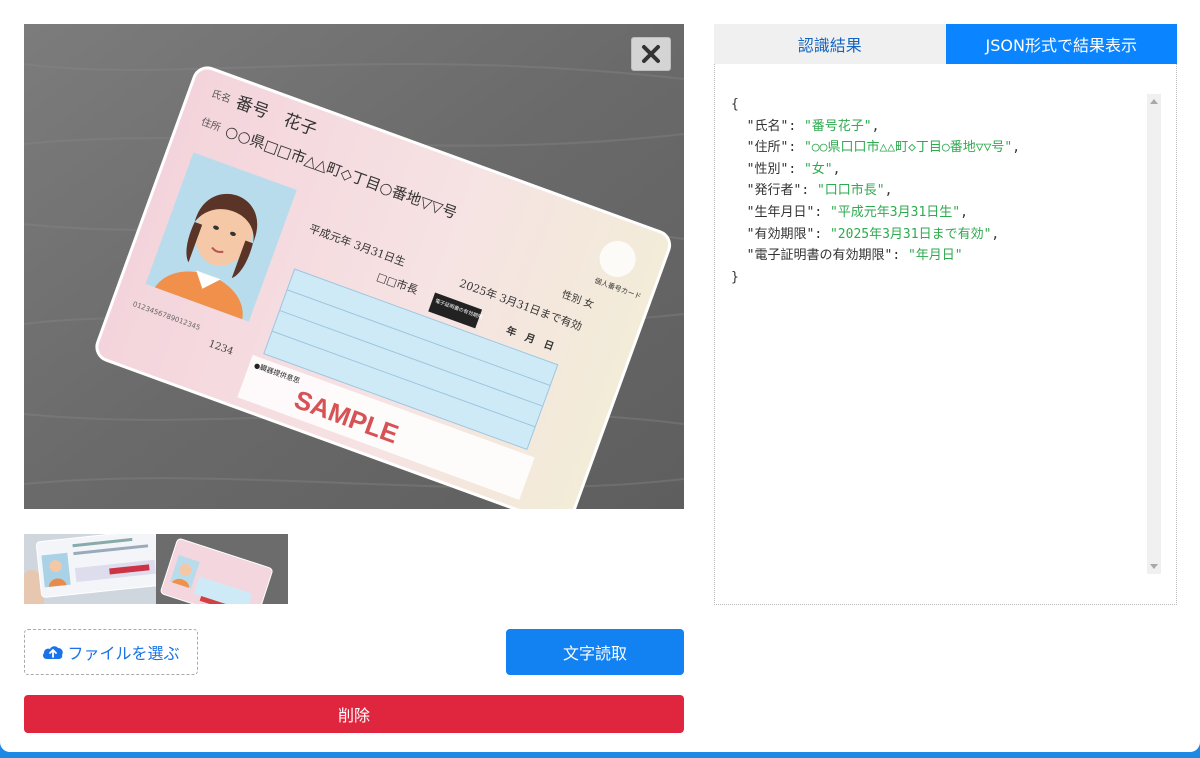 Image resolution: width=1200 pixels, height=758 pixels. What do you see at coordinates (813, 126) in the screenshot?
I see `json-line-1: "氏名": "番号花子",` at bounding box center [813, 126].